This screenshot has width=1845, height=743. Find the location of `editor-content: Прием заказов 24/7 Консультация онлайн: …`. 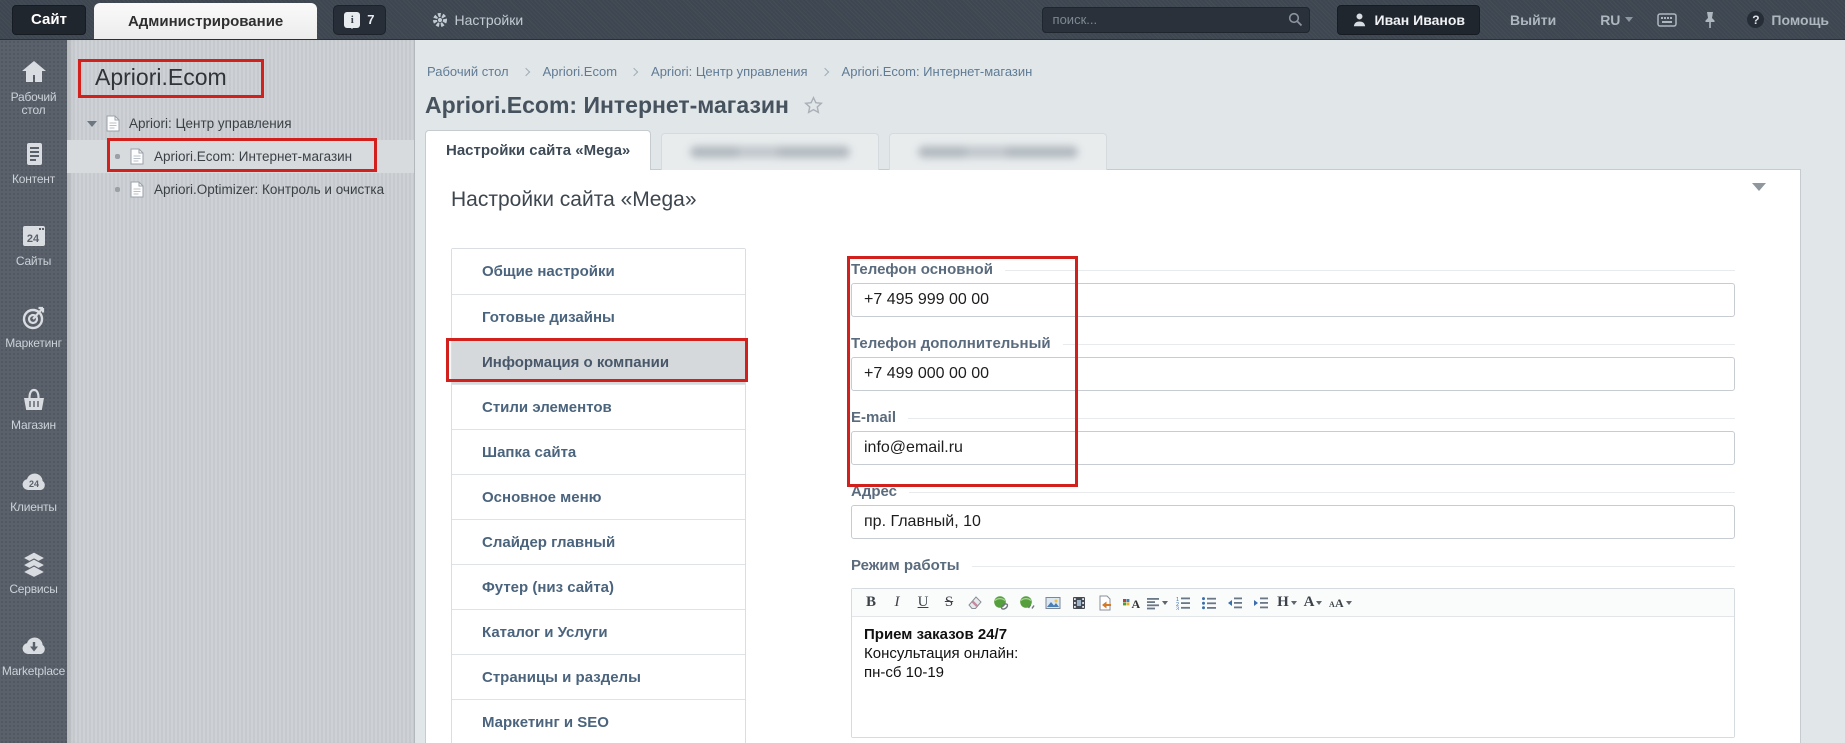

editor-content: Прием заказов 24/7 Консультация онлайн: … is located at coordinates (1293, 677).